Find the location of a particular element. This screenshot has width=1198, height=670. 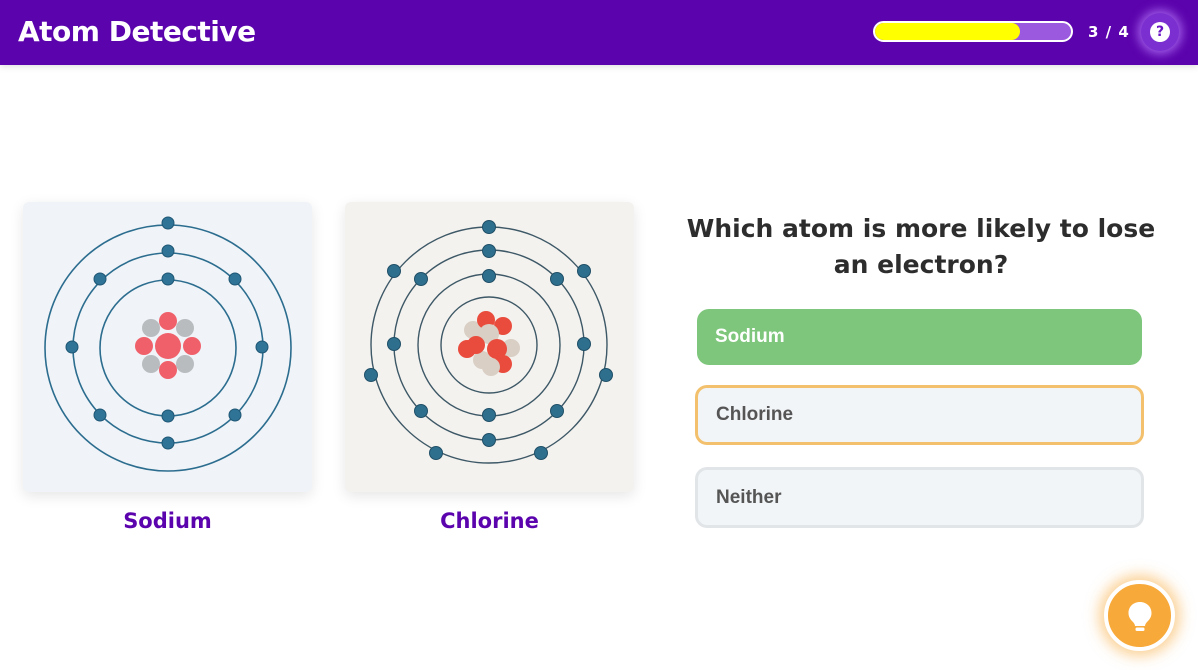

lightbulb-icon is located at coordinates (1139, 616).